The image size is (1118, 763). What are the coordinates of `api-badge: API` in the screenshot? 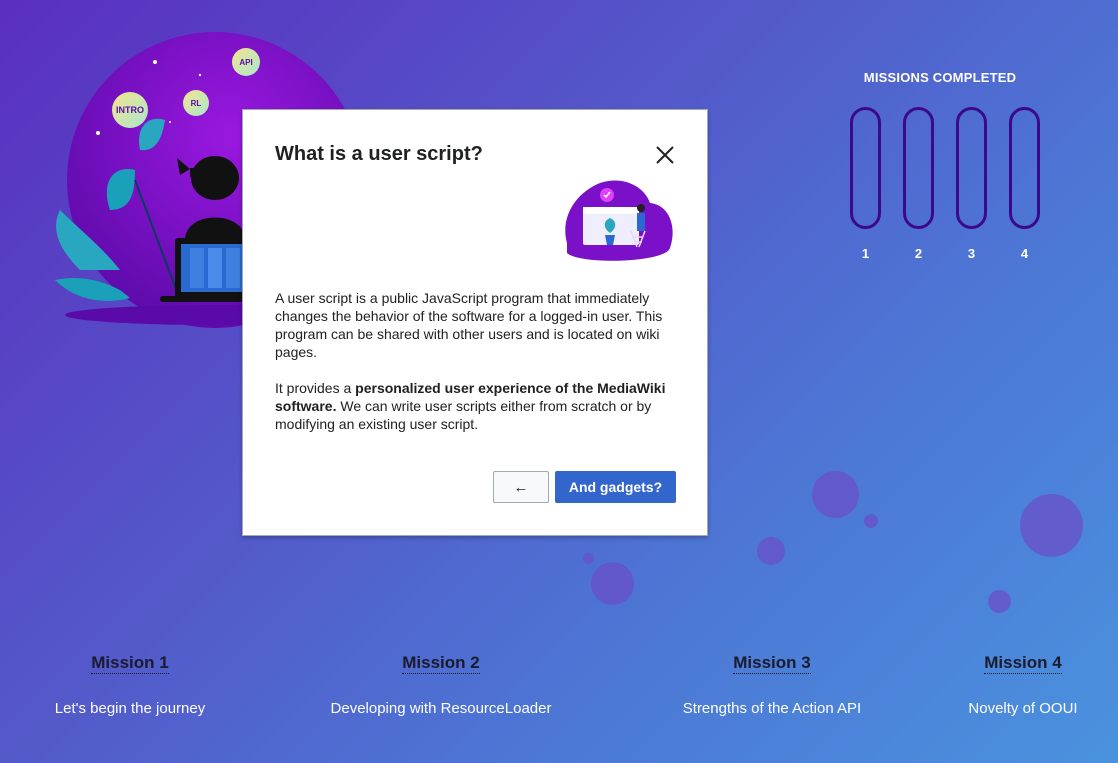 It's located at (246, 62).